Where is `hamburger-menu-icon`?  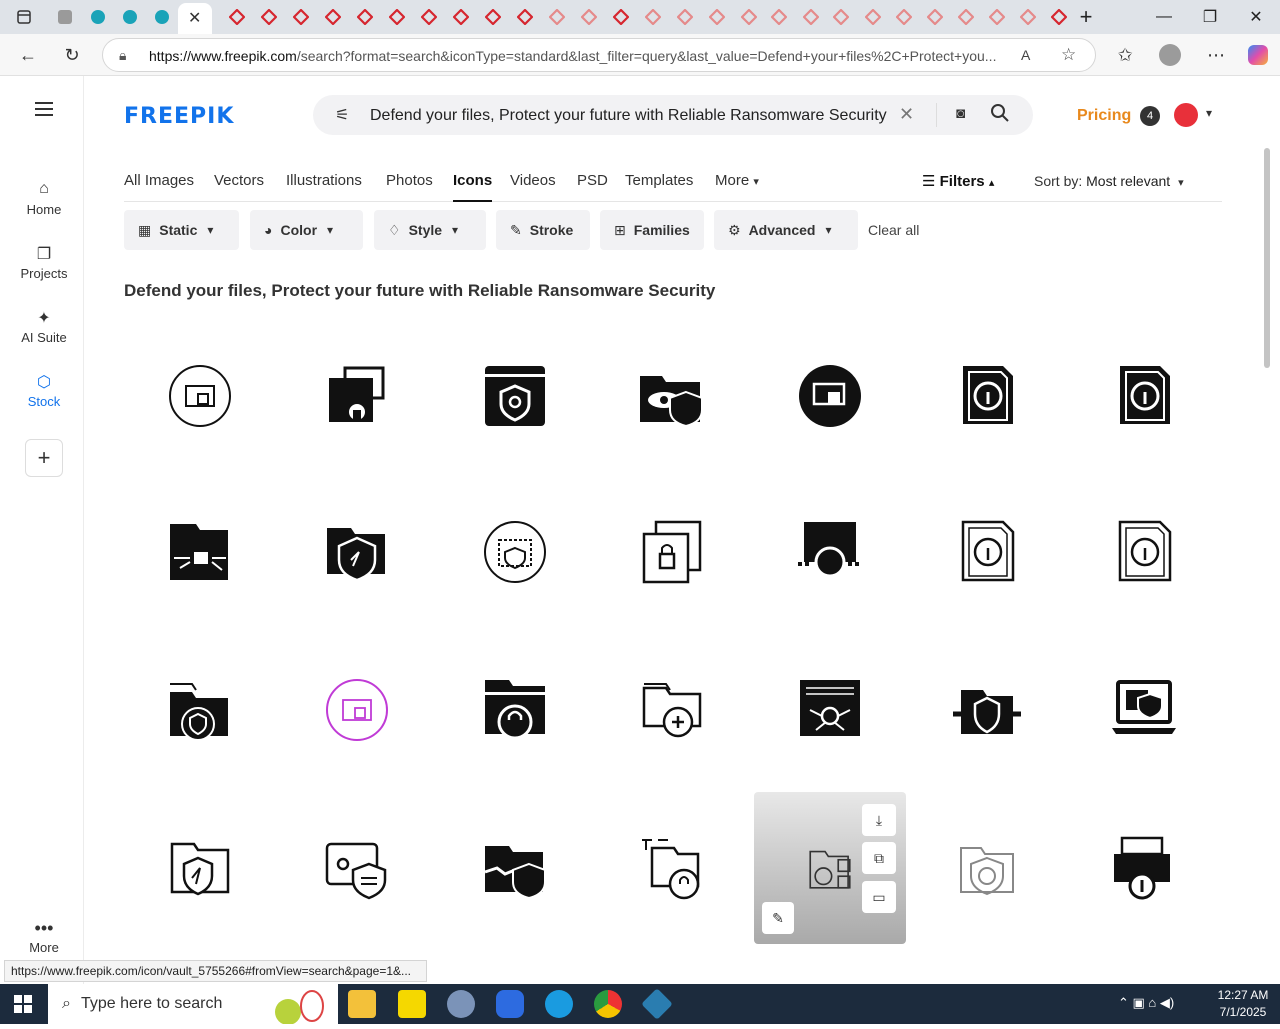
hamburger-menu-icon is located at coordinates (44, 110).